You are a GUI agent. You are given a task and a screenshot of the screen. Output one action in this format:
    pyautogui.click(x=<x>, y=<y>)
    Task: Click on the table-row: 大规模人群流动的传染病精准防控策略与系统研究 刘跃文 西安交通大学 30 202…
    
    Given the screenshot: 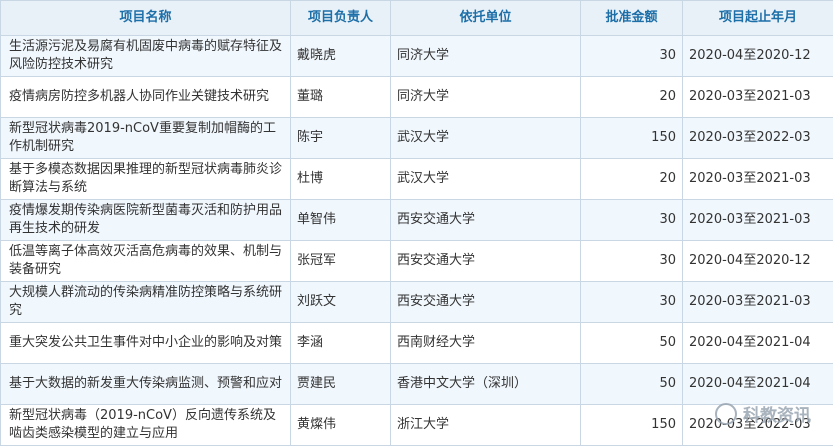 What is the action you would take?
    pyautogui.click(x=416, y=302)
    